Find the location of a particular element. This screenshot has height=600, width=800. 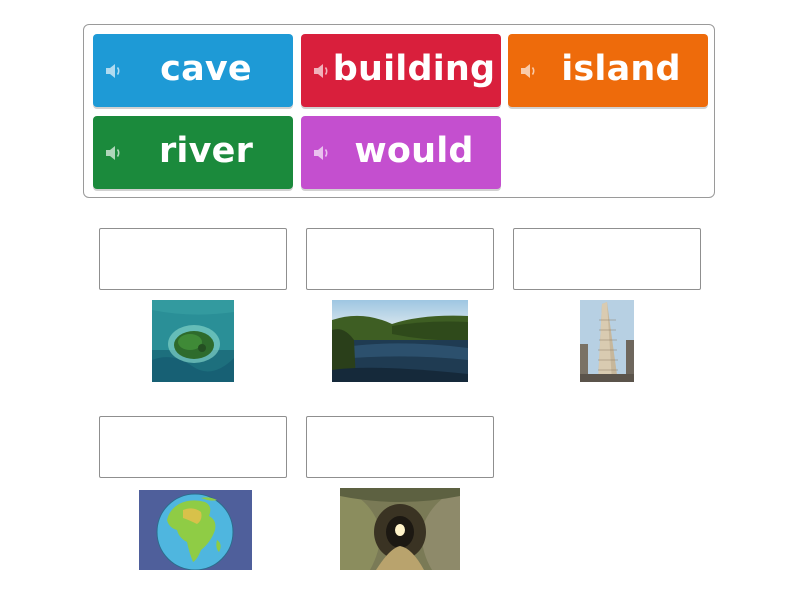

river-photo is located at coordinates (400, 341).